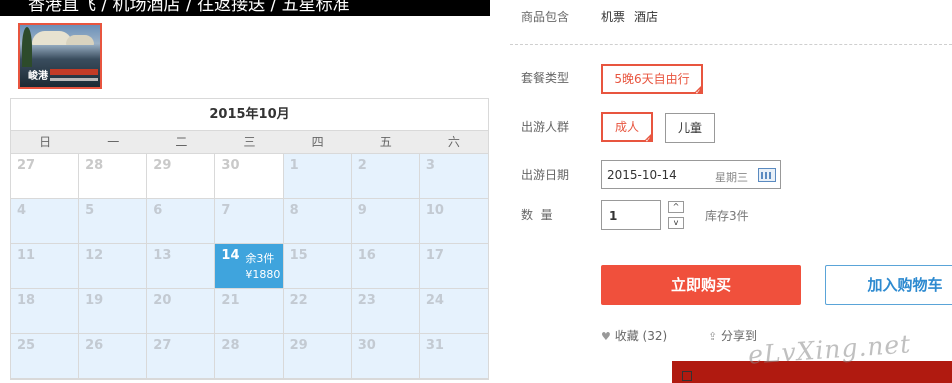 The width and height of the screenshot is (952, 383). I want to click on day-number: 10, so click(434, 210).